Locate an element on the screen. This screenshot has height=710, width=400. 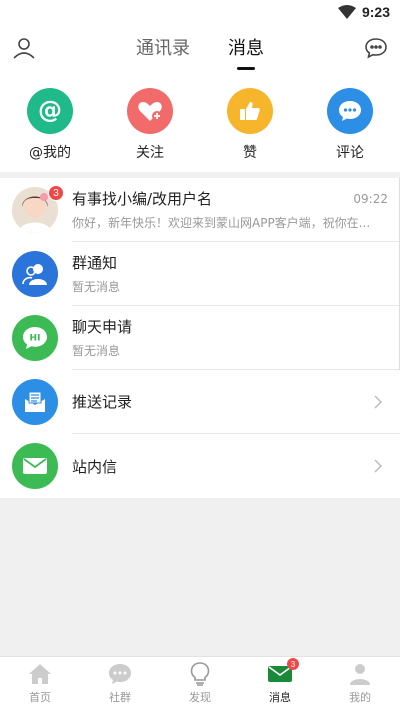
nav-label: 消息 is located at coordinates (280, 697).